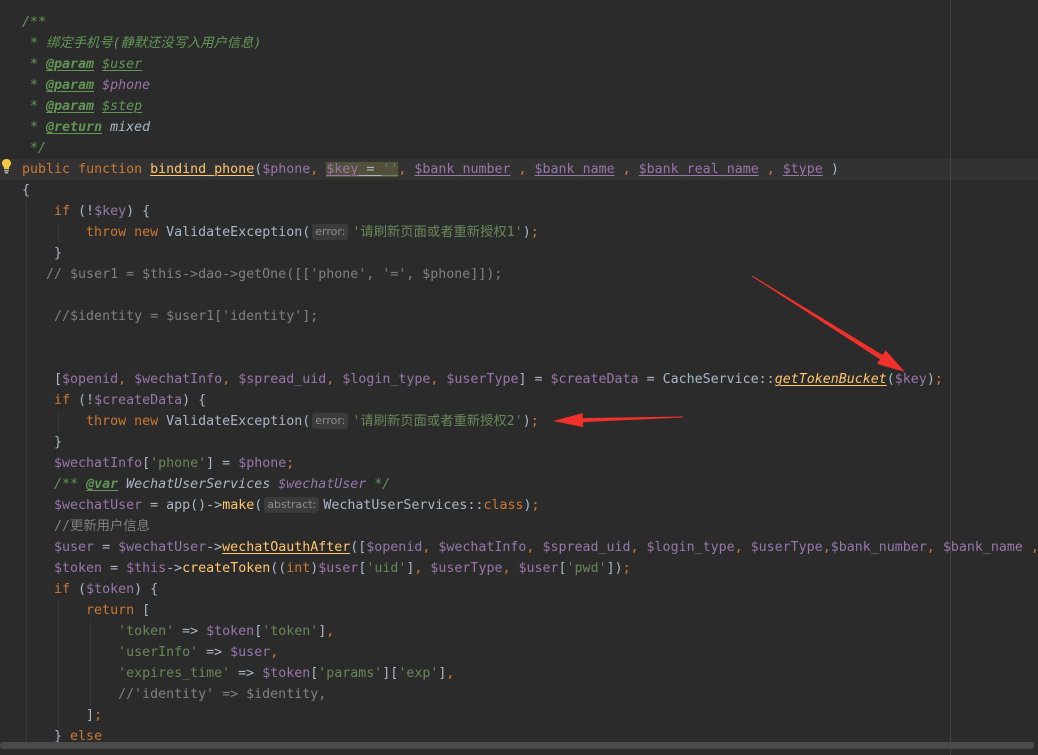 This screenshot has height=755, width=1038. I want to click on code-token: ->, so click(214, 547).